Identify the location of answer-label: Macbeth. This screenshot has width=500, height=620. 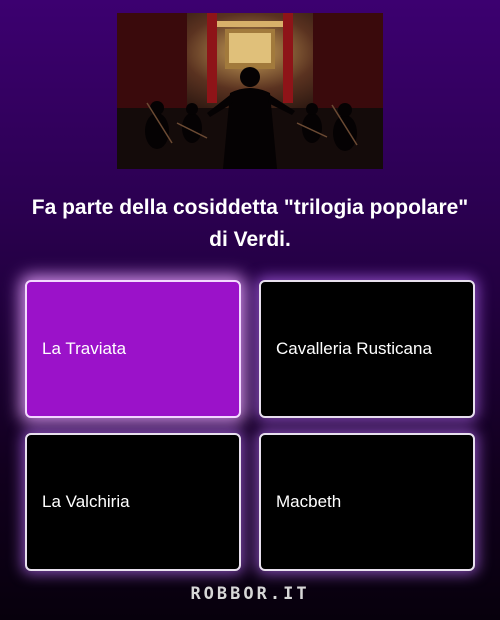
(309, 501).